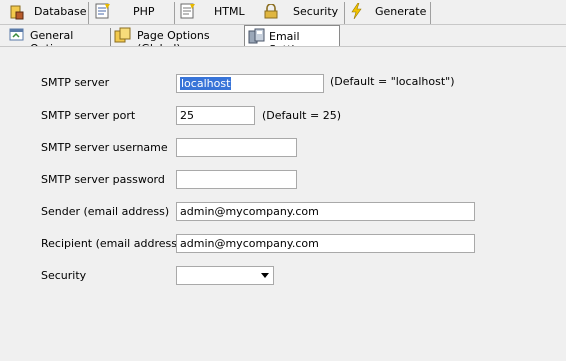 The image size is (566, 361). What do you see at coordinates (17, 12) in the screenshot?
I see `database-icon` at bounding box center [17, 12].